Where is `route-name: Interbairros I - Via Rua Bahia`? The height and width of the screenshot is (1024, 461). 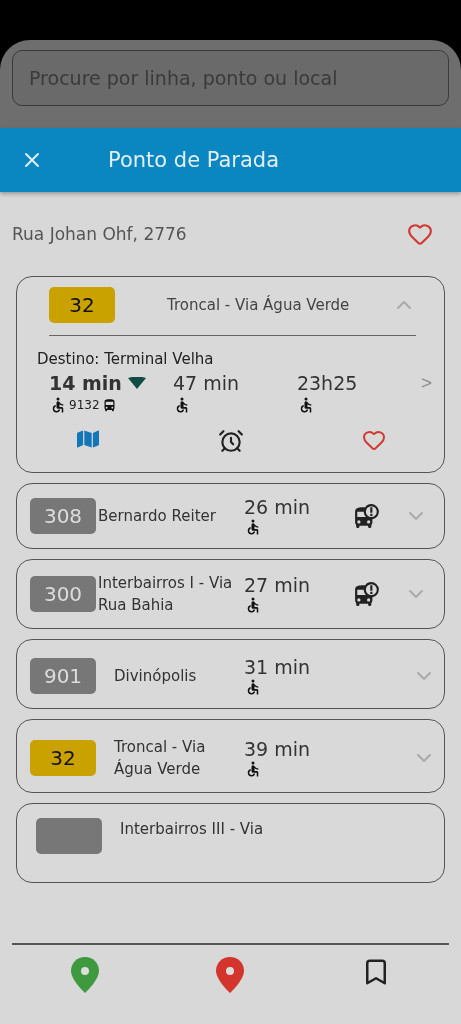 route-name: Interbairros I - Via Rua Bahia is located at coordinates (166, 594).